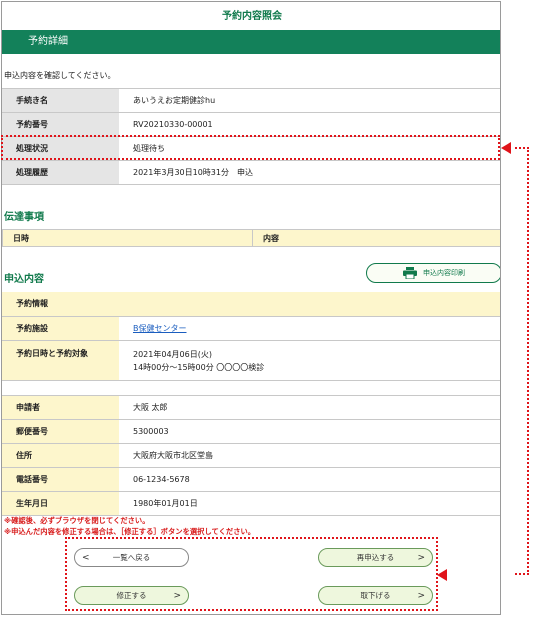  Describe the element at coordinates (250, 147) in the screenshot. I see `status-row-highlight` at that location.